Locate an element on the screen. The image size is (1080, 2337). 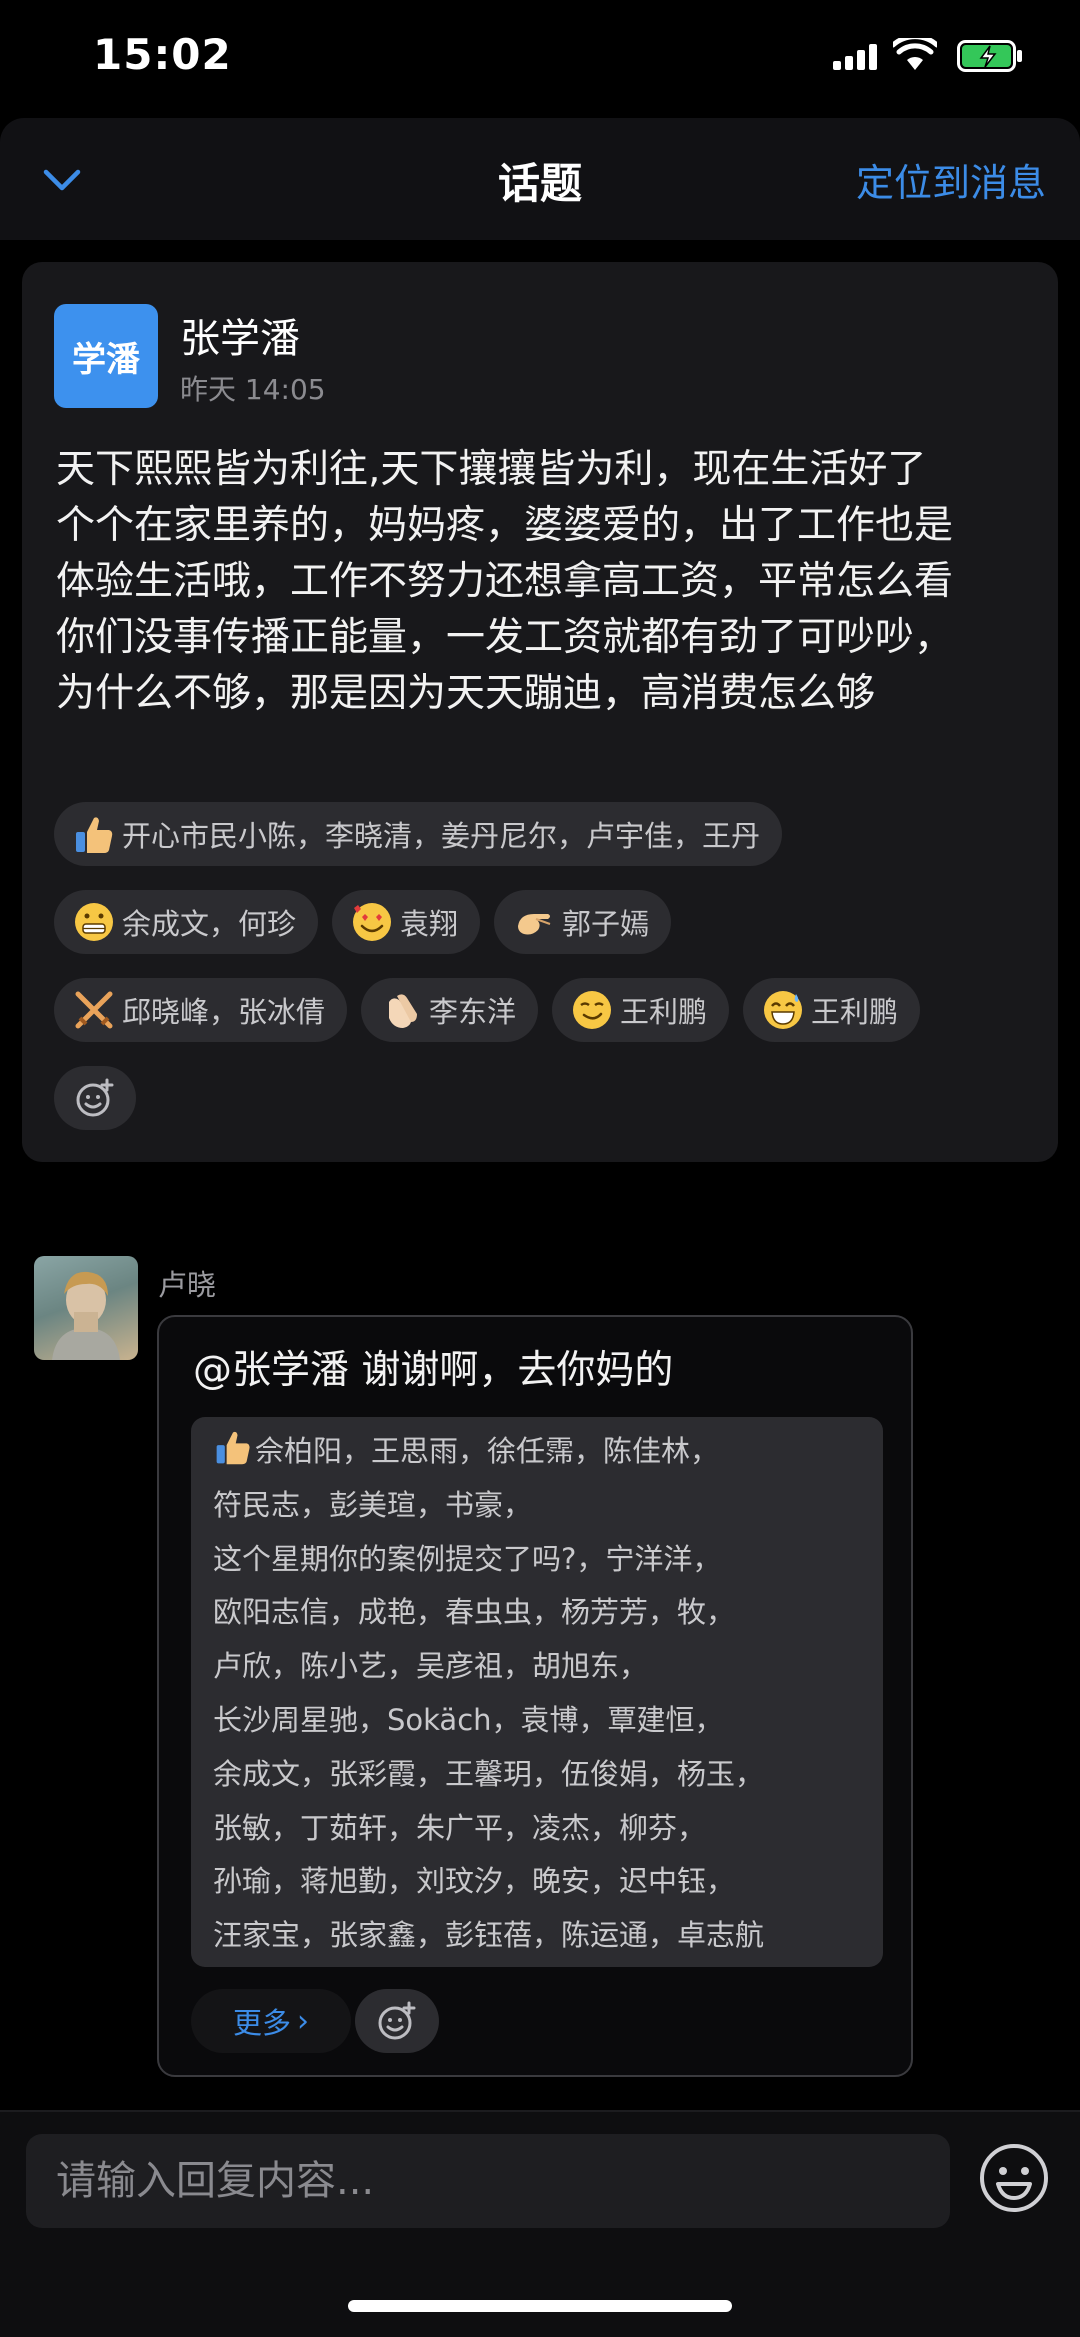
battery-charging-icon is located at coordinates (989, 56).